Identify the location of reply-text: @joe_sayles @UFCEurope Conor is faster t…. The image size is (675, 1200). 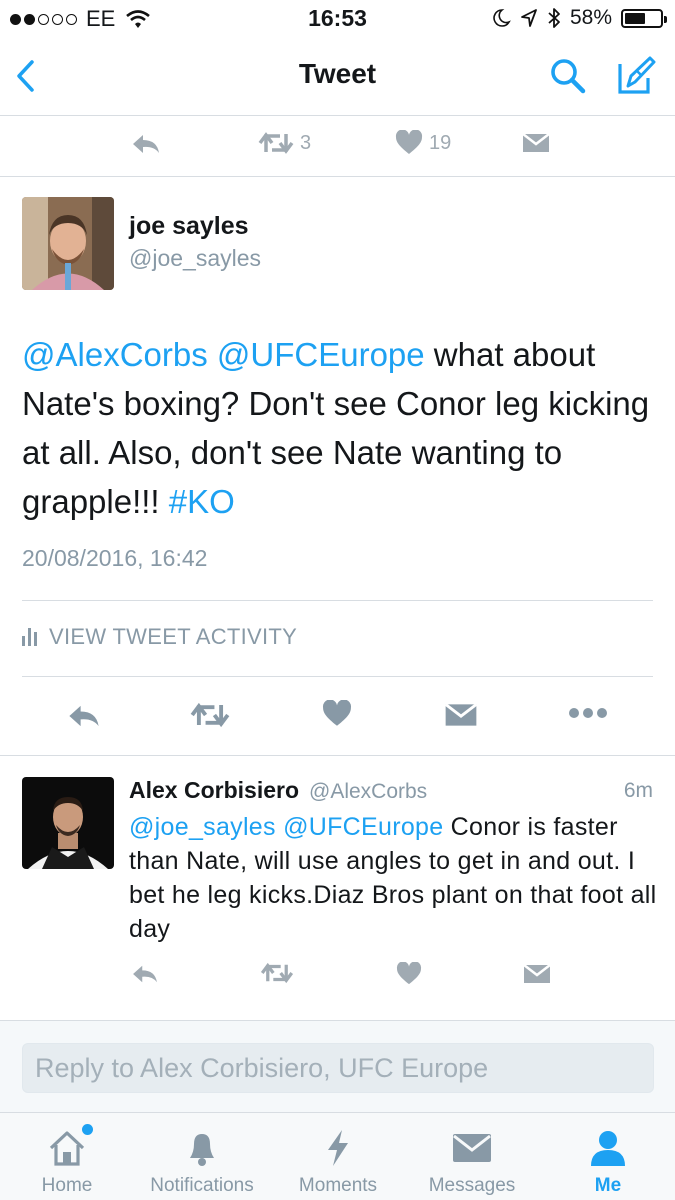
(394, 878).